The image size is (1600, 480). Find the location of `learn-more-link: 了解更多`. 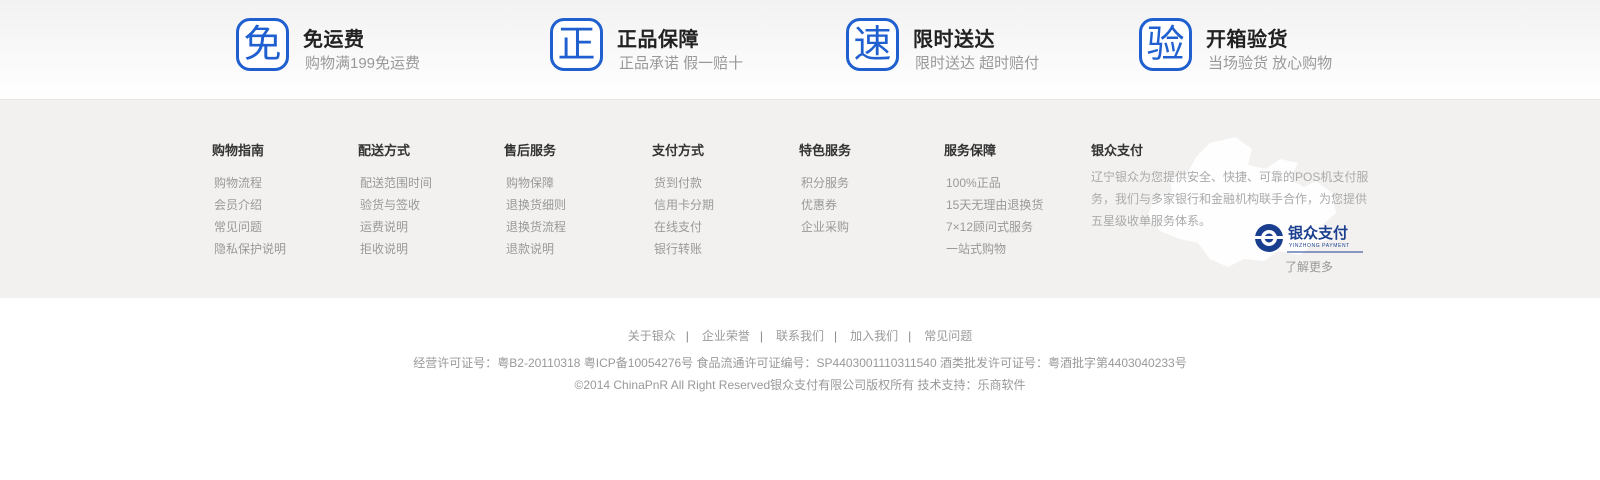

learn-more-link: 了解更多 is located at coordinates (1309, 266).